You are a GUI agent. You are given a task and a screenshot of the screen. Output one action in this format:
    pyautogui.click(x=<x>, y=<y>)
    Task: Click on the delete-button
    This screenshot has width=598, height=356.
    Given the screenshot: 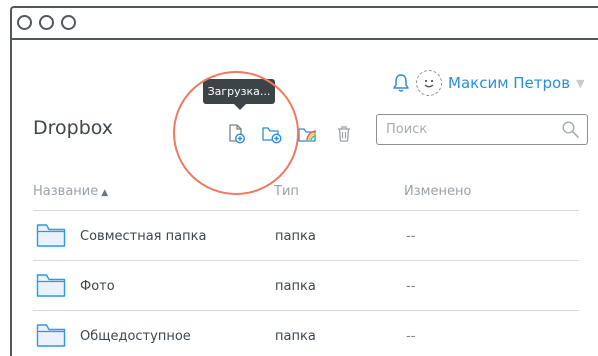 What is the action you would take?
    pyautogui.click(x=344, y=134)
    